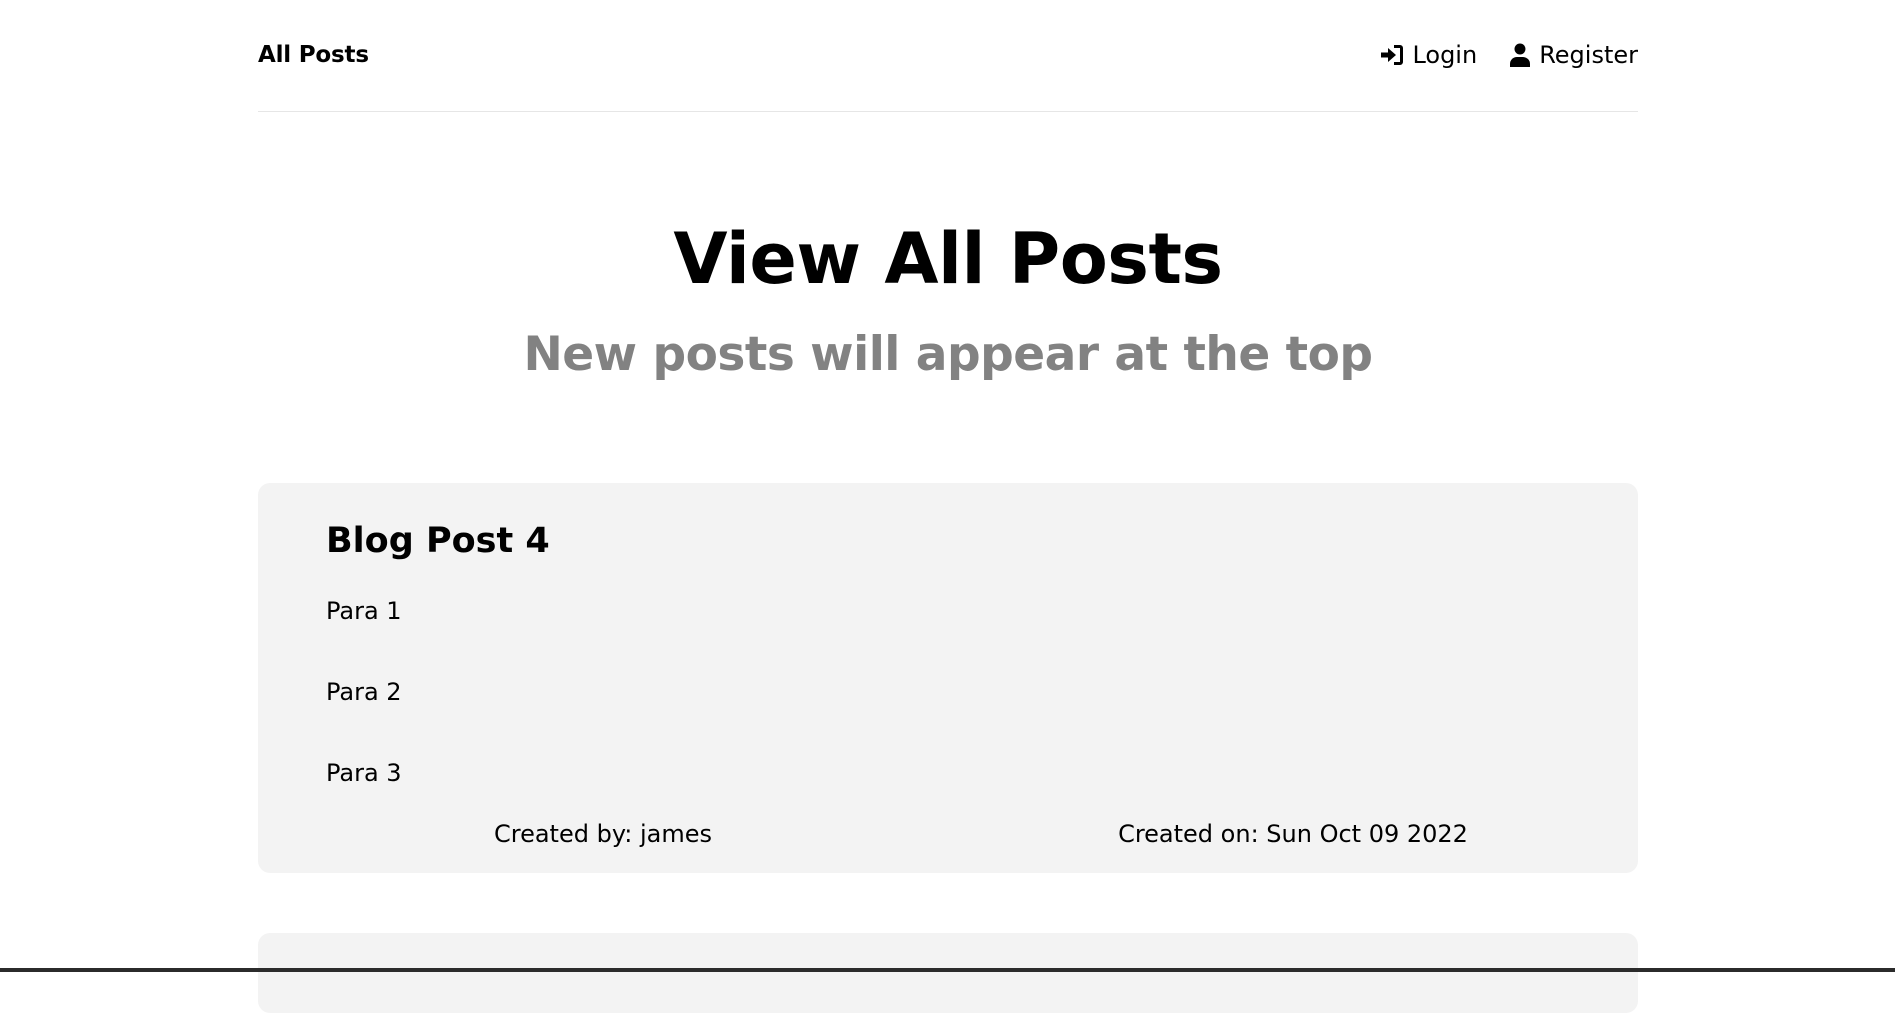 The height and width of the screenshot is (1013, 1895). What do you see at coordinates (1445, 54) in the screenshot?
I see `login-label: Login` at bounding box center [1445, 54].